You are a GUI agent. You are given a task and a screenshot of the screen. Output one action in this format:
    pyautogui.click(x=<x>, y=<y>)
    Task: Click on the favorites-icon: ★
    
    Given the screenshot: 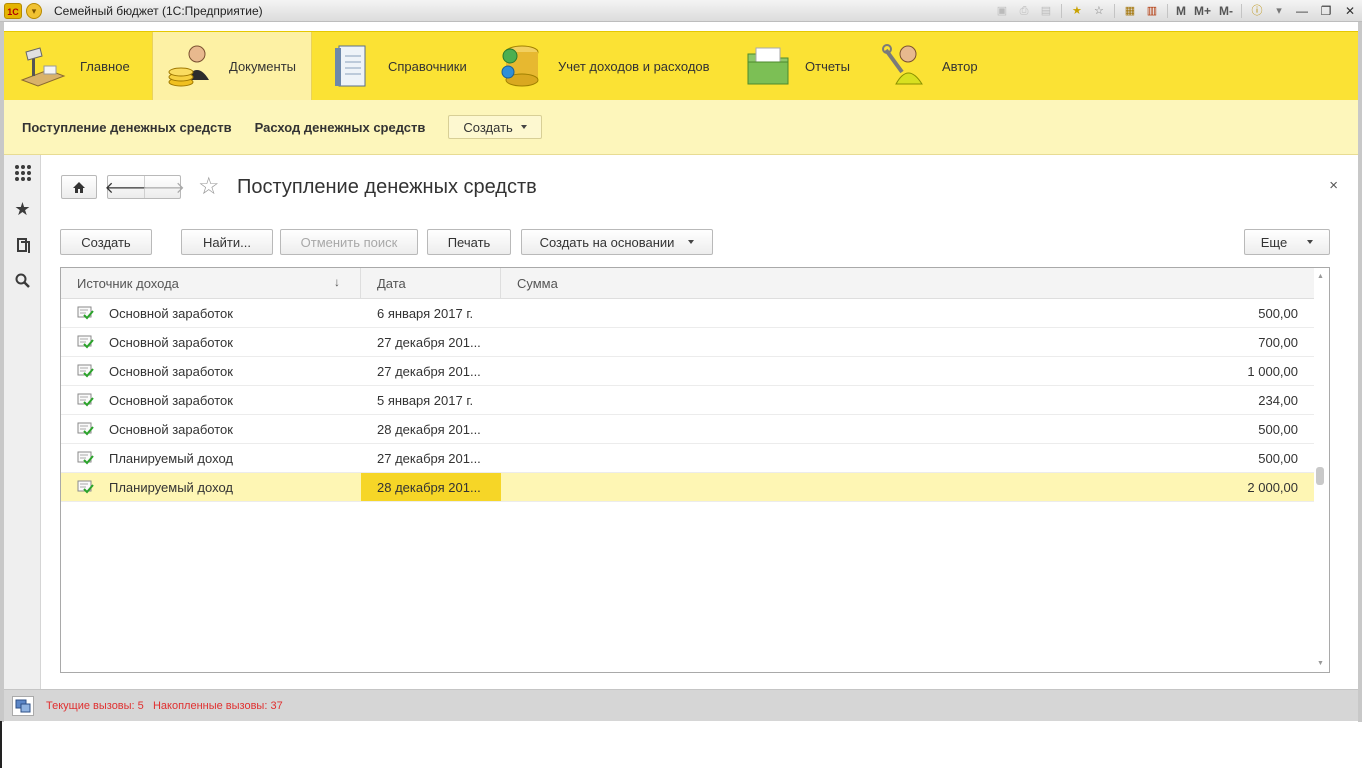 What is the action you would take?
    pyautogui.click(x=1077, y=11)
    